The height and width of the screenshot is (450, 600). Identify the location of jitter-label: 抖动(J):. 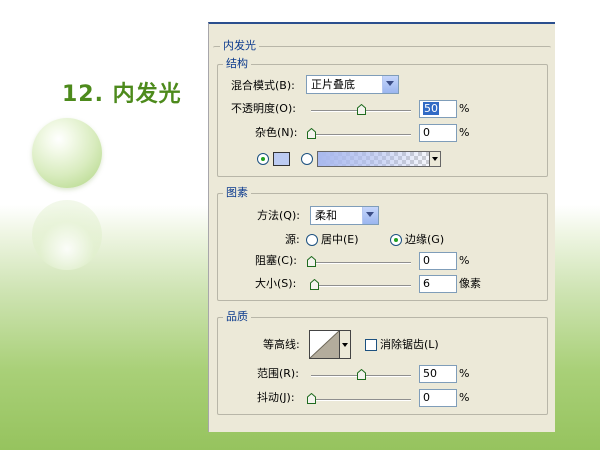
(276, 397).